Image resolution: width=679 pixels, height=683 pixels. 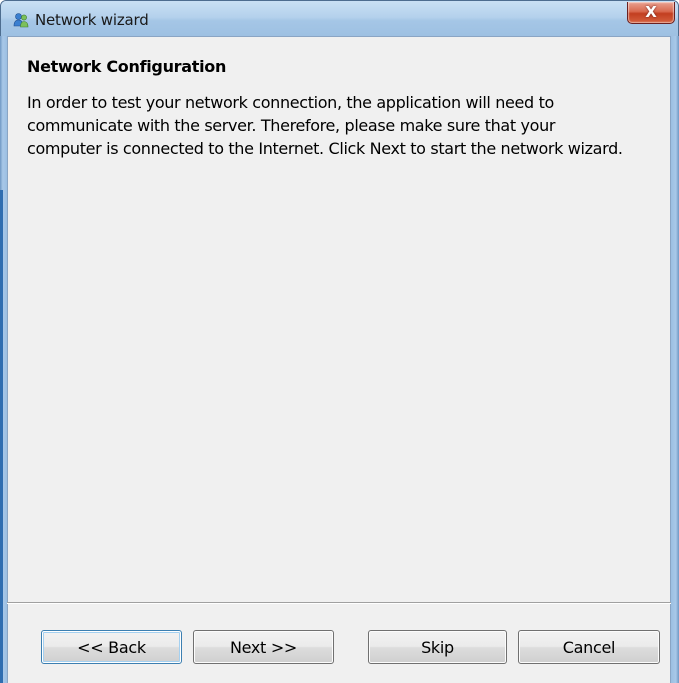 I want to click on close-icon: X, so click(x=651, y=12).